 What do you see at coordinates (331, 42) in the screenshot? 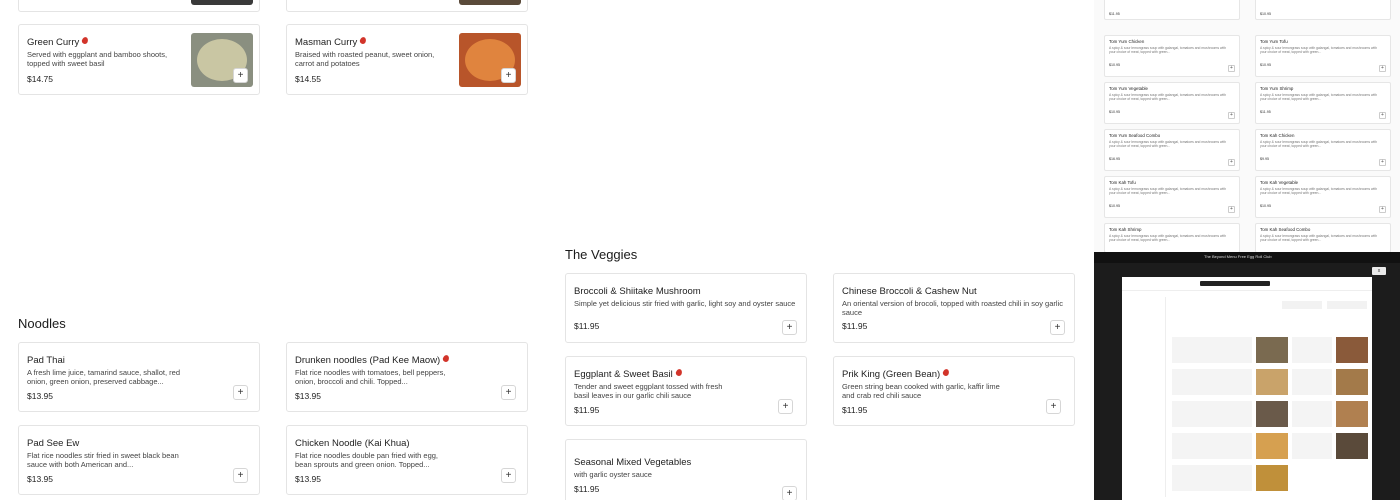
I see `item-name: Masman Curry` at bounding box center [331, 42].